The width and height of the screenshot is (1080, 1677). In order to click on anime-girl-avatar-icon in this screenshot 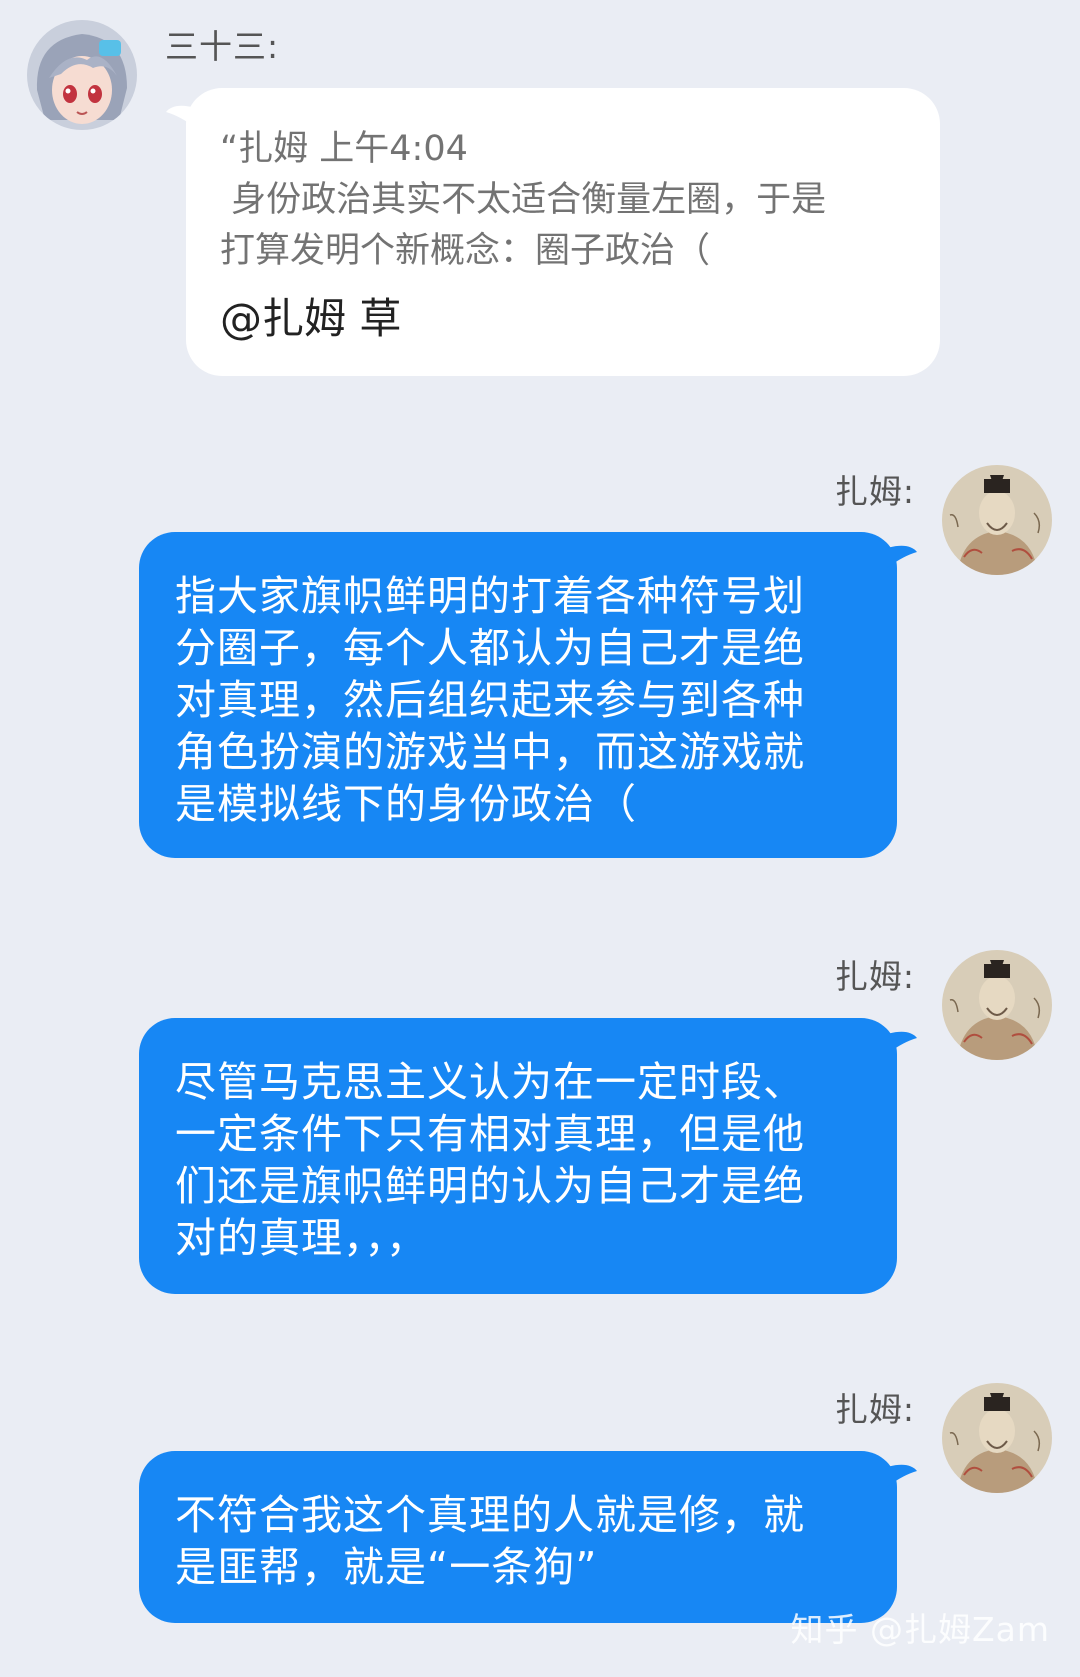, I will do `click(82, 75)`.